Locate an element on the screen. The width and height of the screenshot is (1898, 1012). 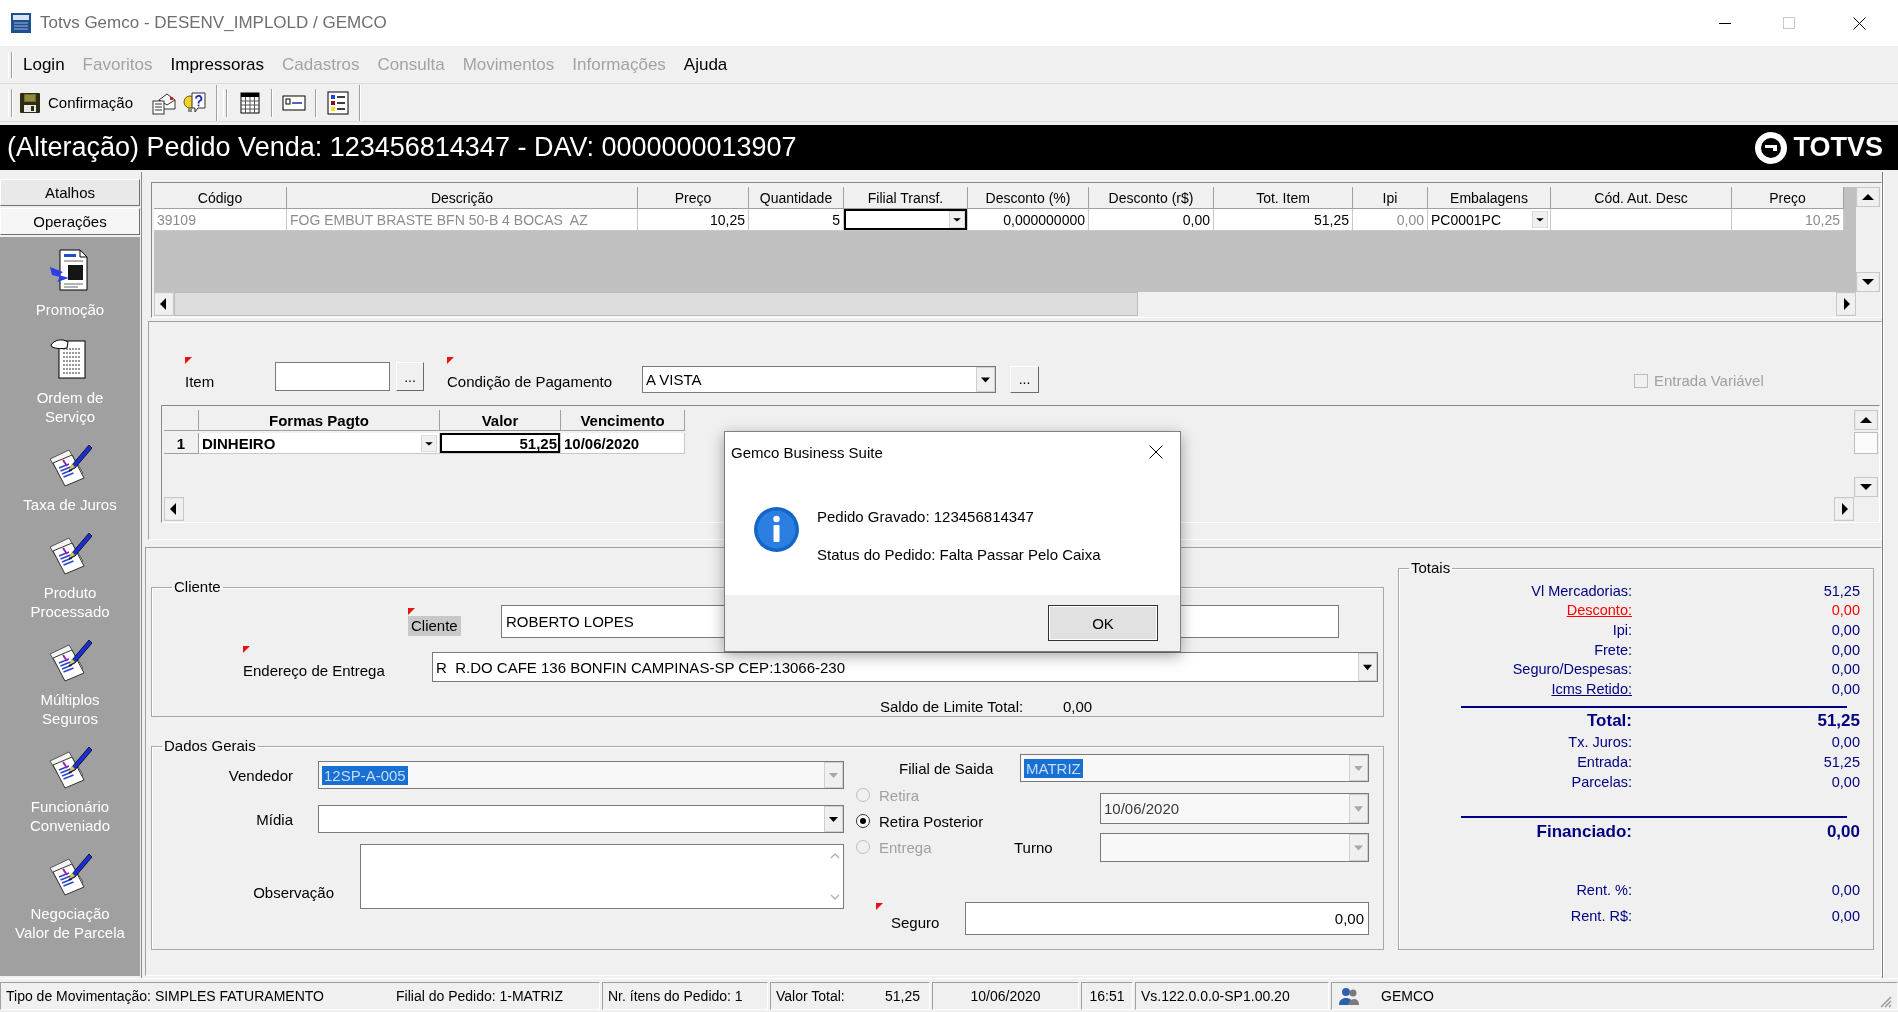
dropdown-cell is located at coordinates (906, 220).